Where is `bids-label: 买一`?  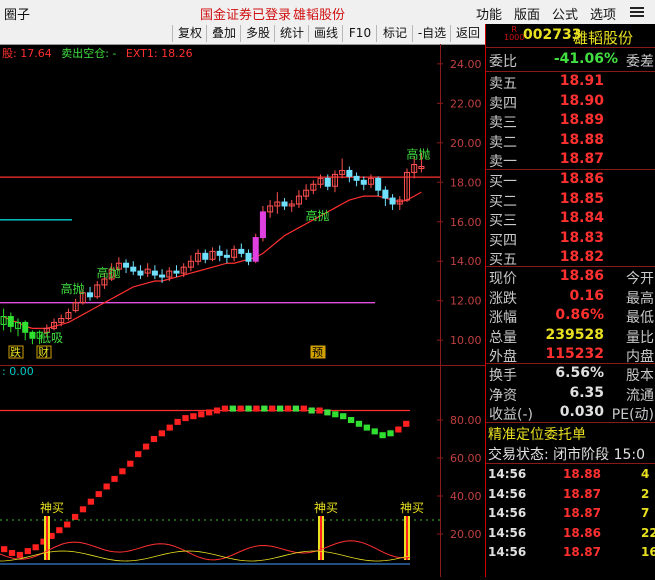 bids-label: 买一 is located at coordinates (503, 182).